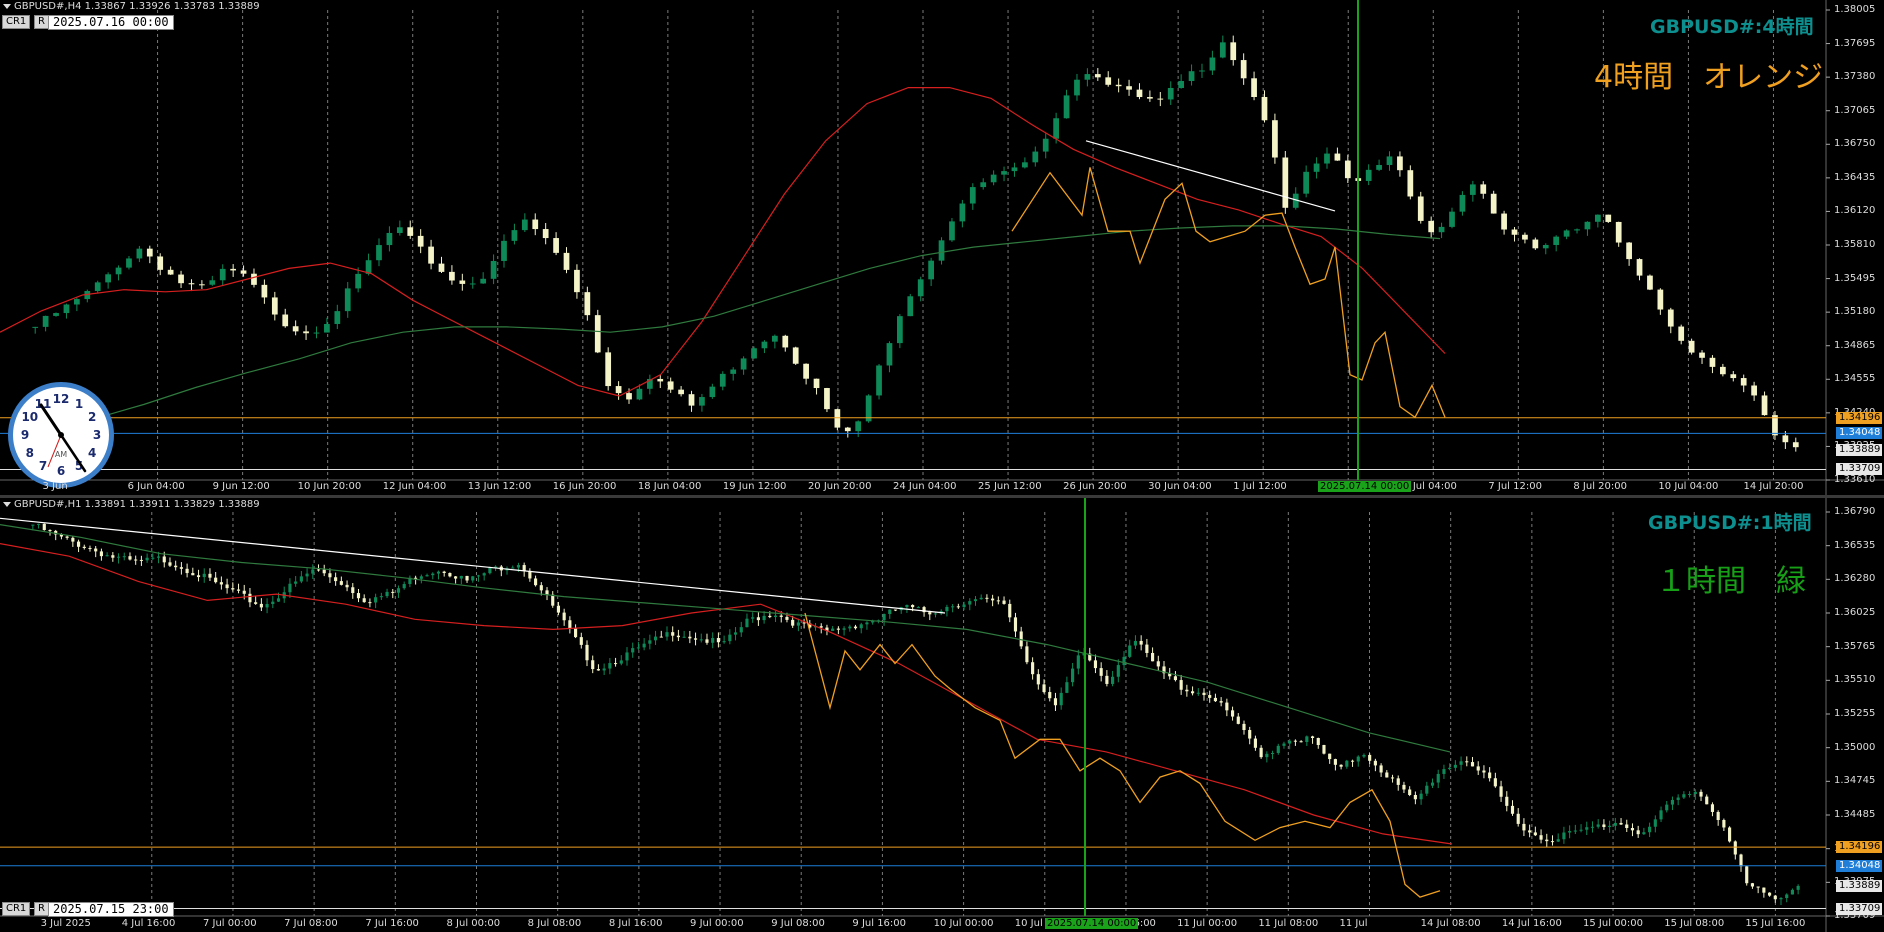  What do you see at coordinates (1859, 885) in the screenshot?
I see `price-tag-current: 1.33889` at bounding box center [1859, 885].